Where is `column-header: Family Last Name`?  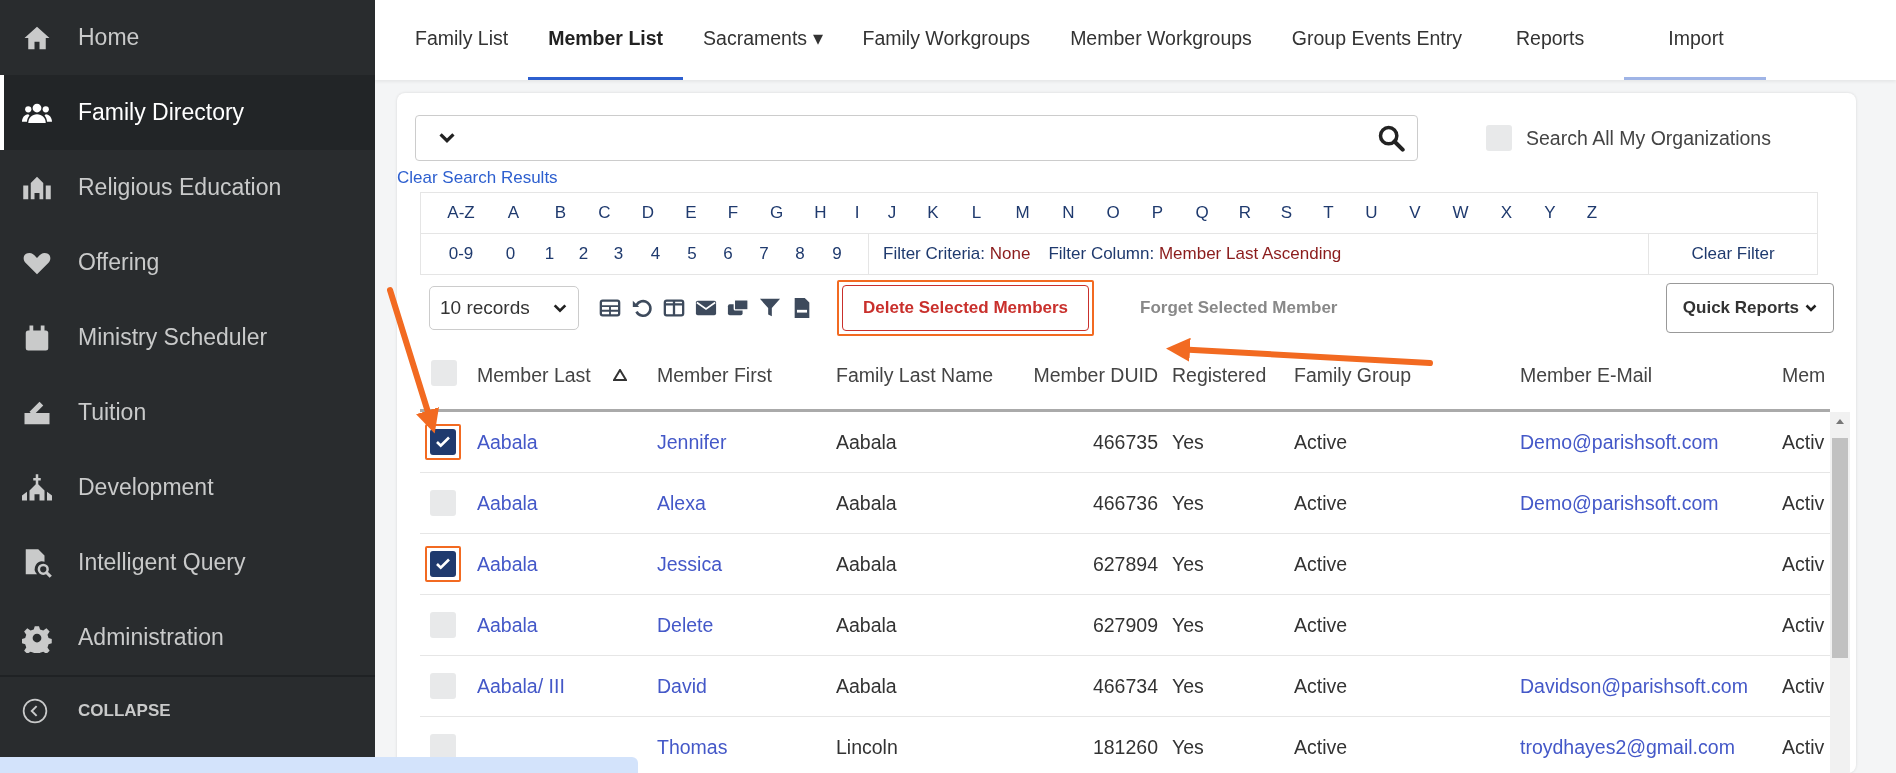
column-header: Family Last Name is located at coordinates (915, 374).